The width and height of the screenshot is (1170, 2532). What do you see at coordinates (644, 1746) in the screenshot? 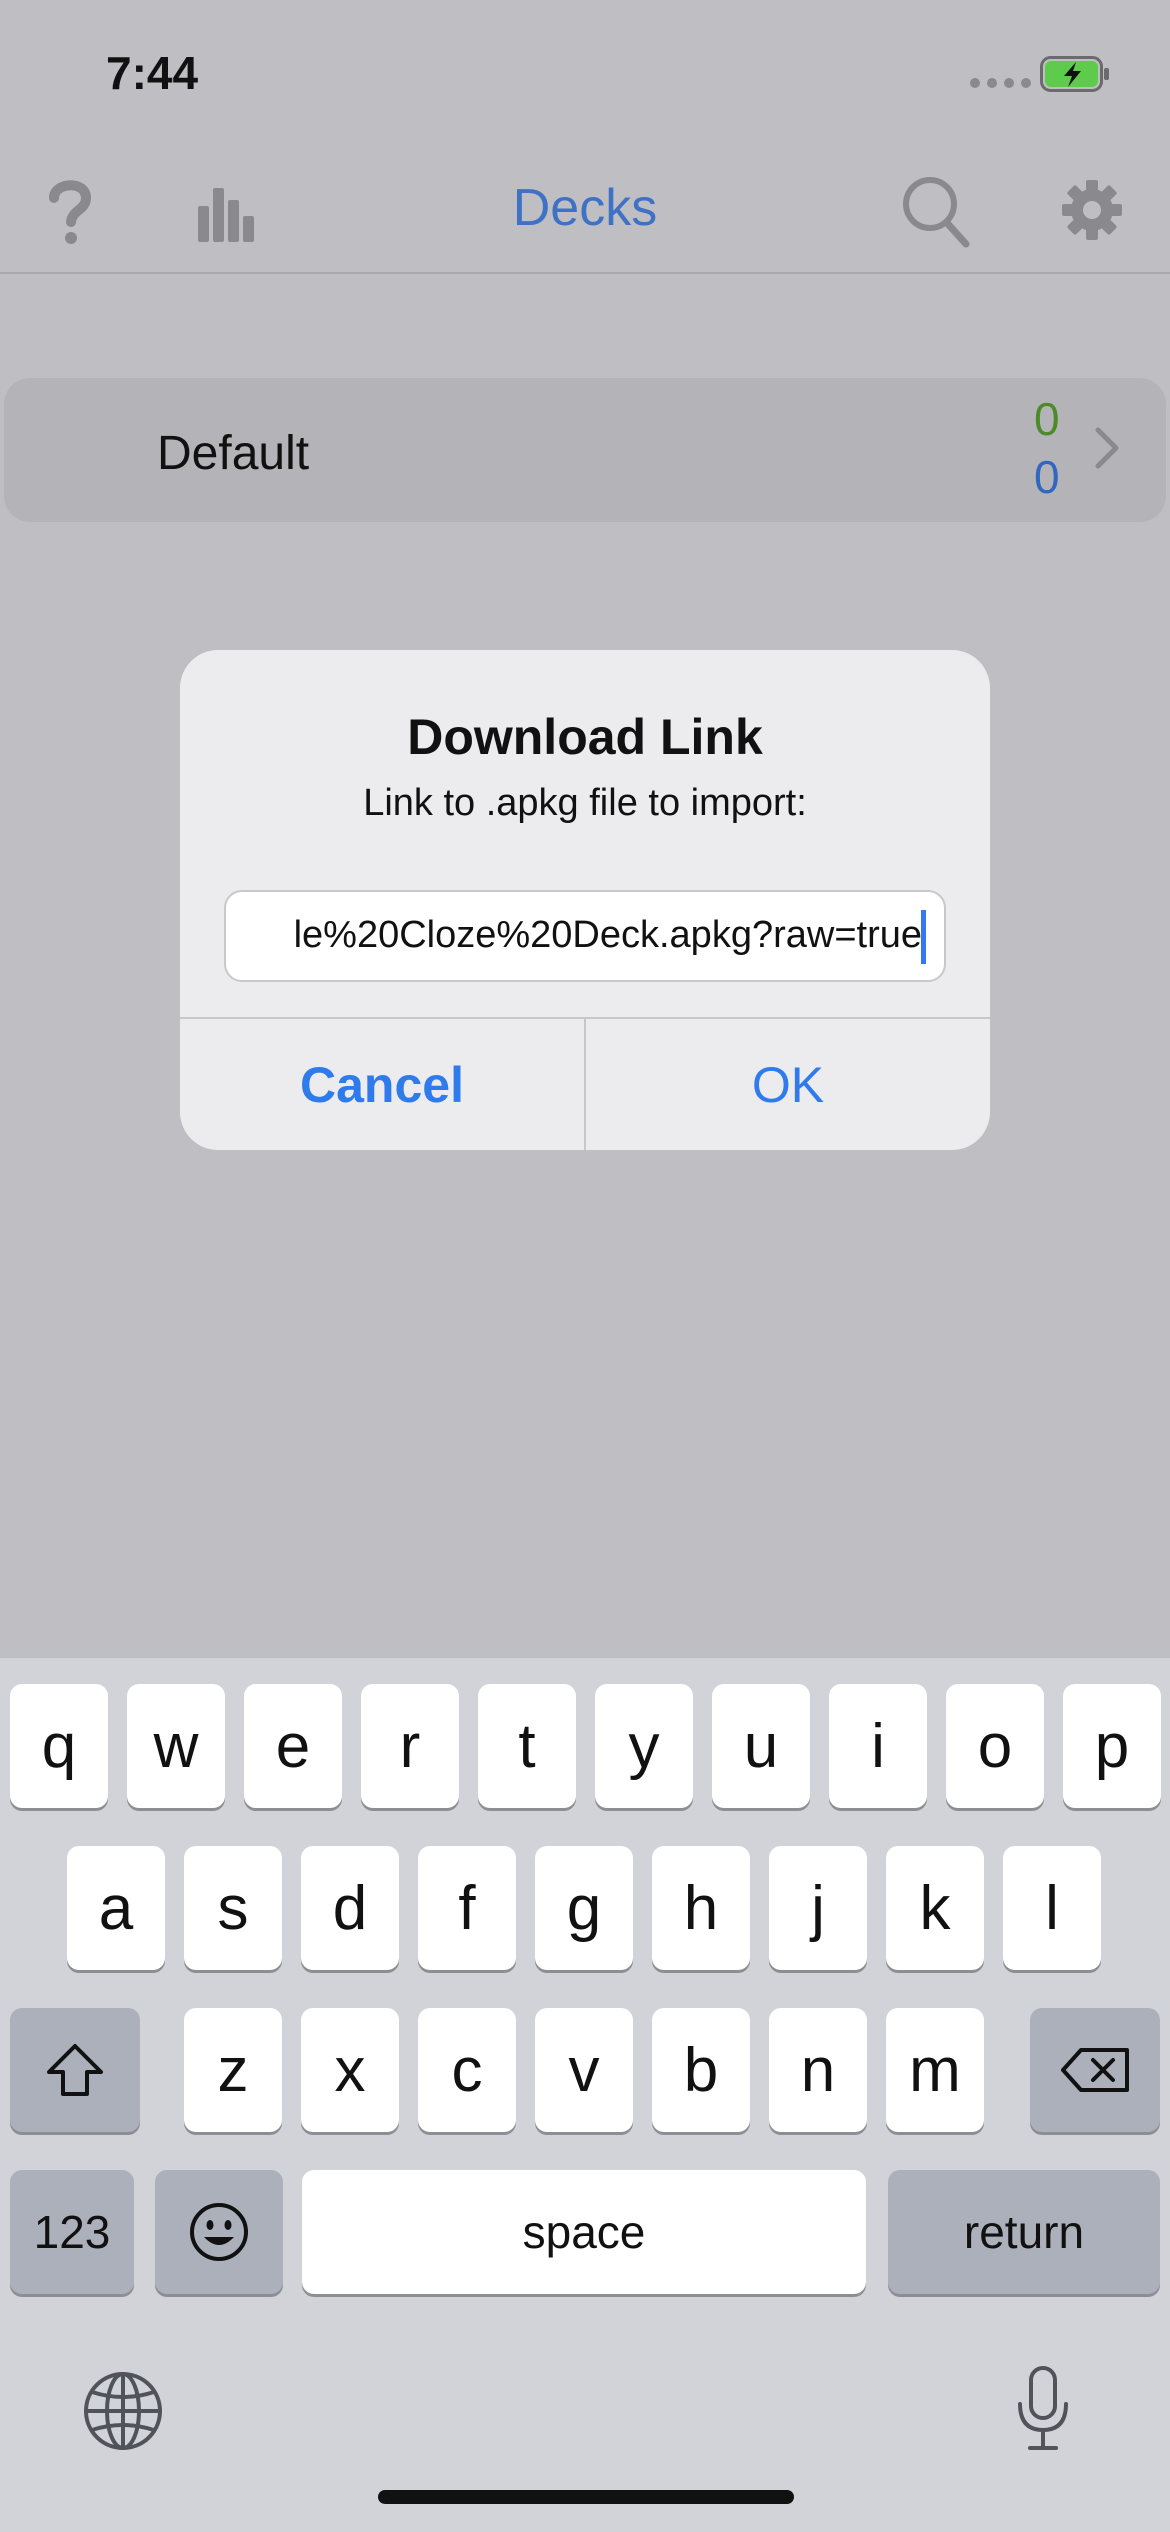
I see `key-y: y` at bounding box center [644, 1746].